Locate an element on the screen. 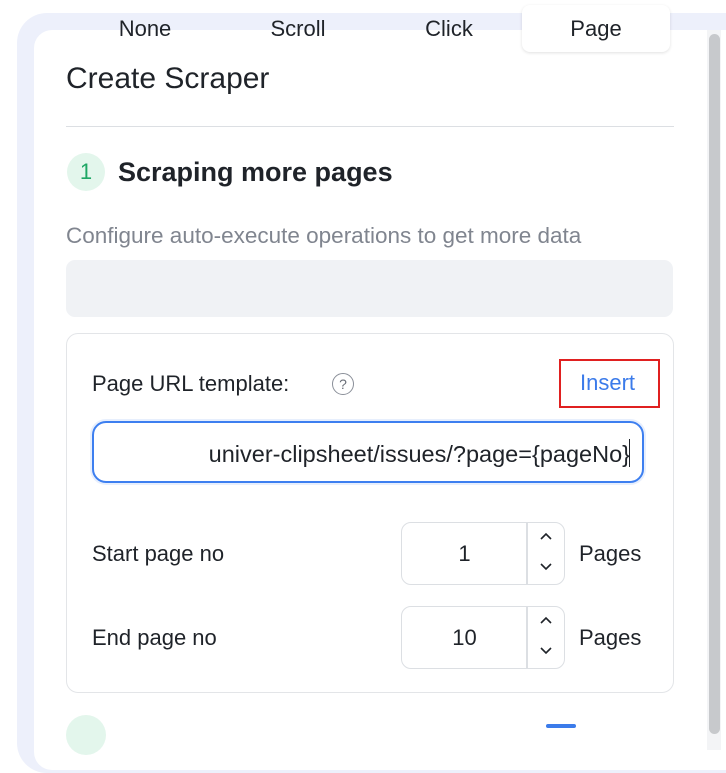 Image resolution: width=726 pixels, height=773 pixels. scrollbar-thumb is located at coordinates (714, 384).